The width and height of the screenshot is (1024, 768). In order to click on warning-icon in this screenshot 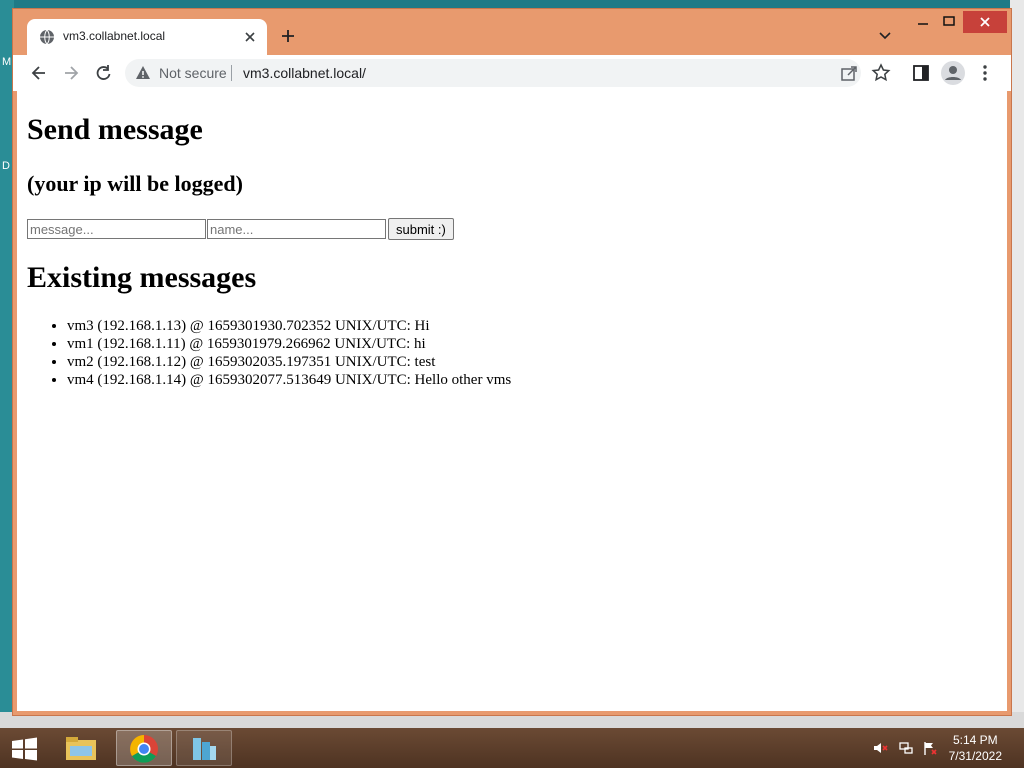, I will do `click(143, 73)`.